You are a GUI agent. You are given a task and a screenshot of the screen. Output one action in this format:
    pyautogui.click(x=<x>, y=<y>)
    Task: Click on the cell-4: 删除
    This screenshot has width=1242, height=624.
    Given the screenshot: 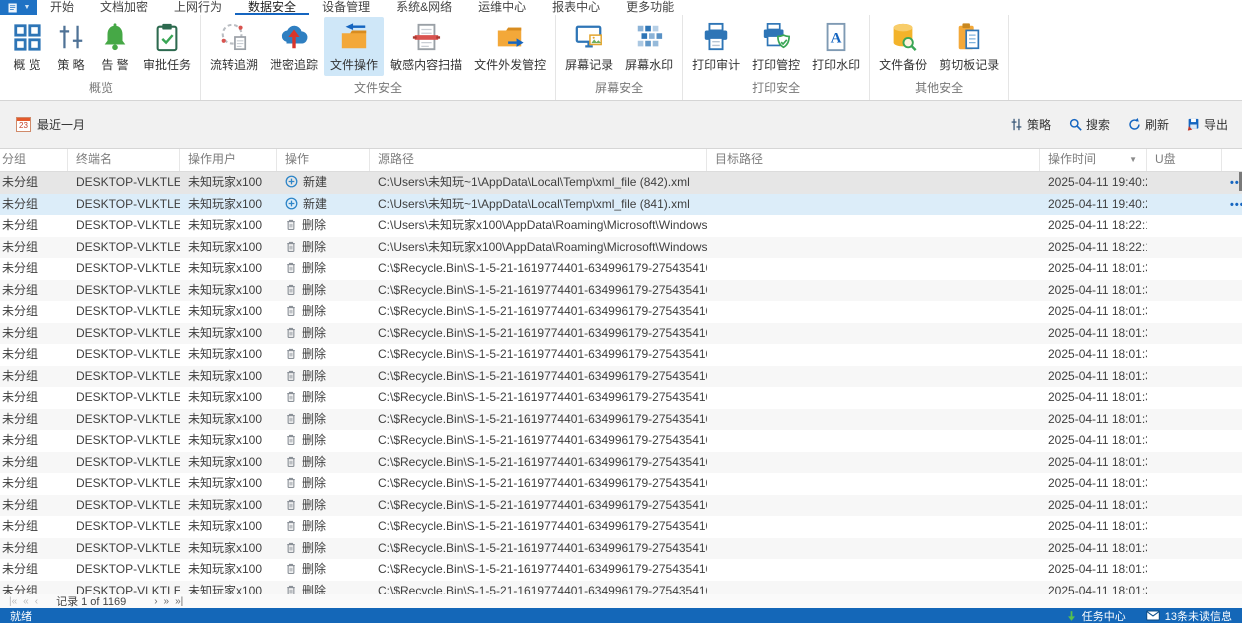 What is the action you would take?
    pyautogui.click(x=323, y=334)
    